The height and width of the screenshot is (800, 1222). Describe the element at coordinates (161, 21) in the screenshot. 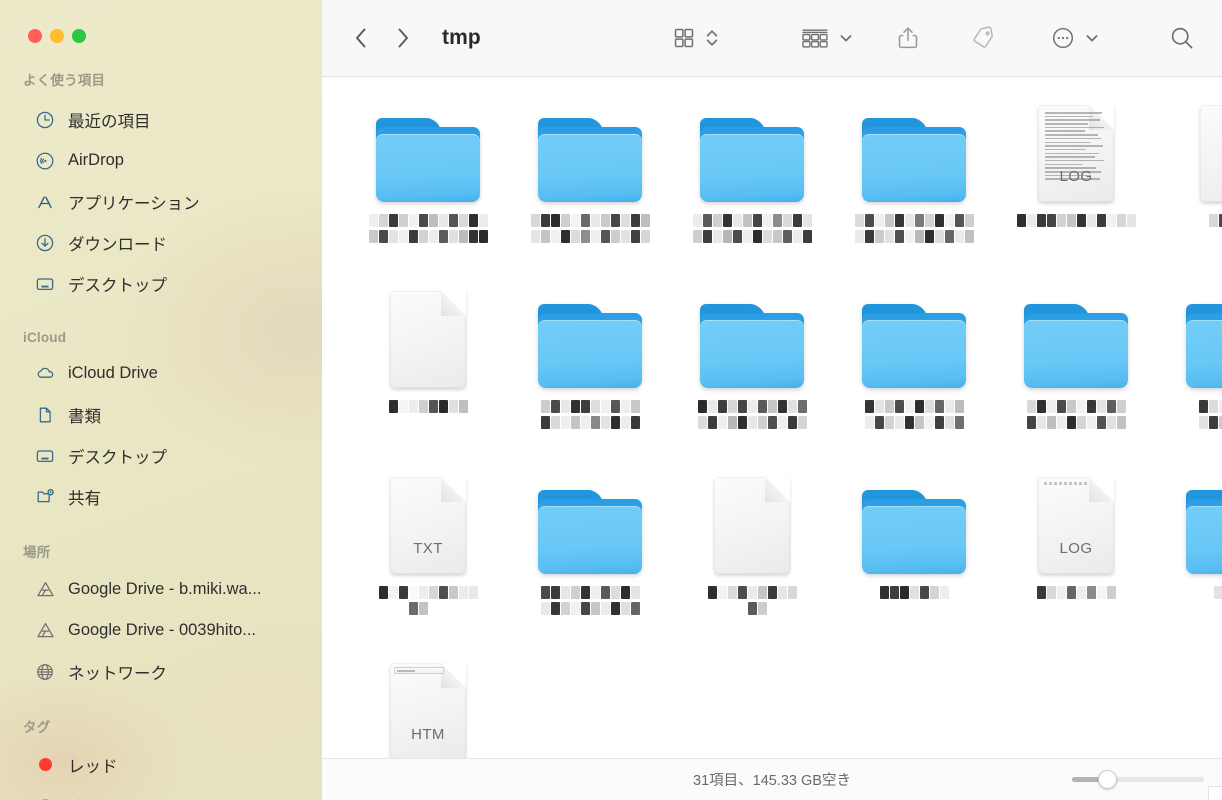

I see `traffic-lights` at that location.